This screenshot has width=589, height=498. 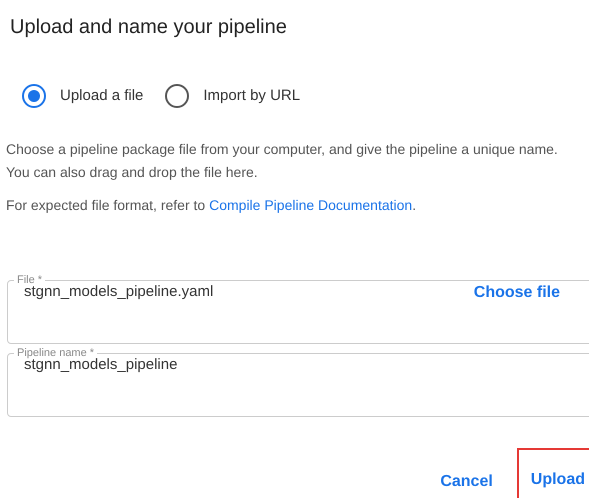 I want to click on dialog-button: Cancel, so click(x=466, y=473).